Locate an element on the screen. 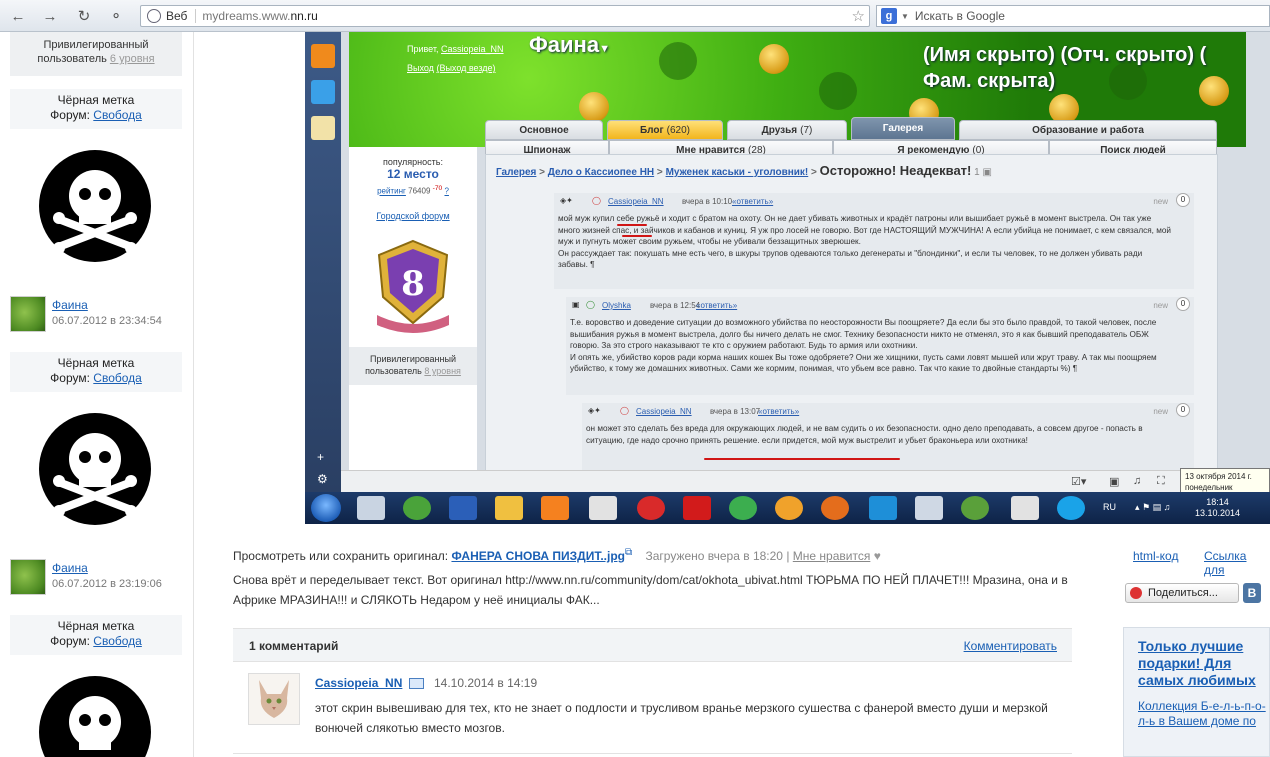 The height and width of the screenshot is (757, 1270). city-forum-line: Городской форум is located at coordinates (413, 216).